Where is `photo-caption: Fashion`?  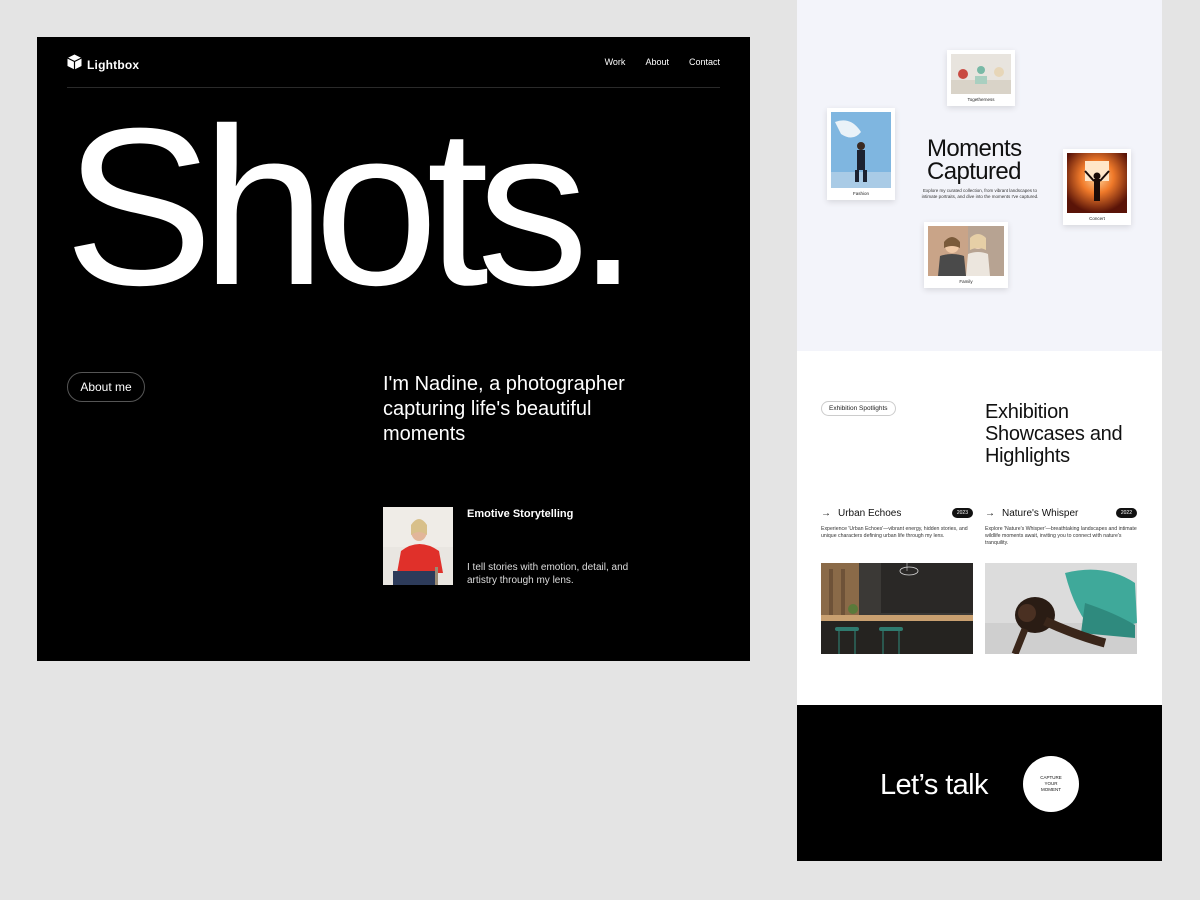 photo-caption: Fashion is located at coordinates (860, 193).